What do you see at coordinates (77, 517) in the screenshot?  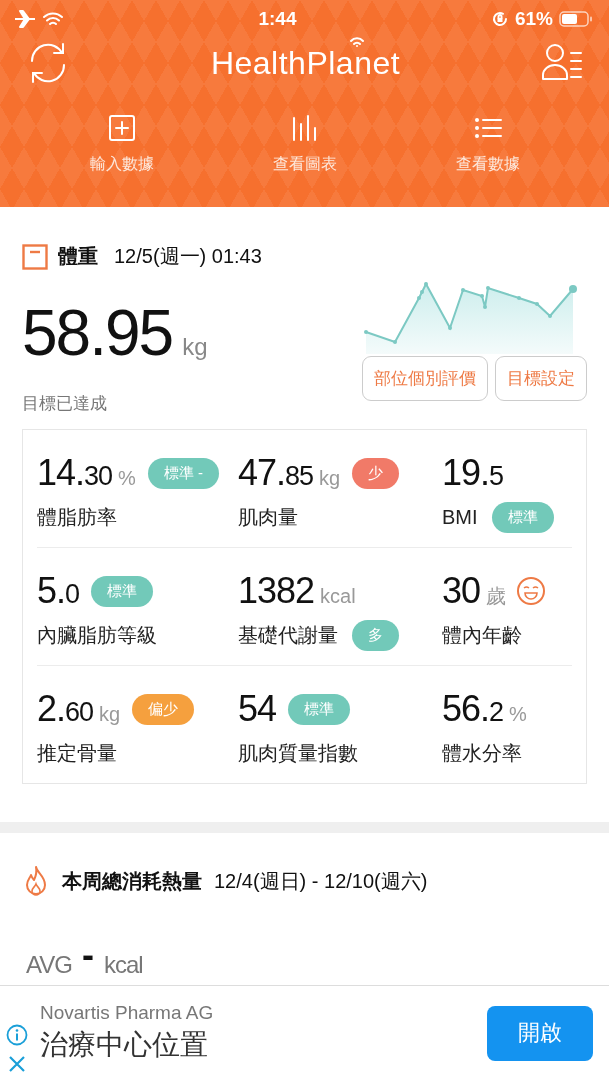 I see `metric-label: 體脂肪率` at bounding box center [77, 517].